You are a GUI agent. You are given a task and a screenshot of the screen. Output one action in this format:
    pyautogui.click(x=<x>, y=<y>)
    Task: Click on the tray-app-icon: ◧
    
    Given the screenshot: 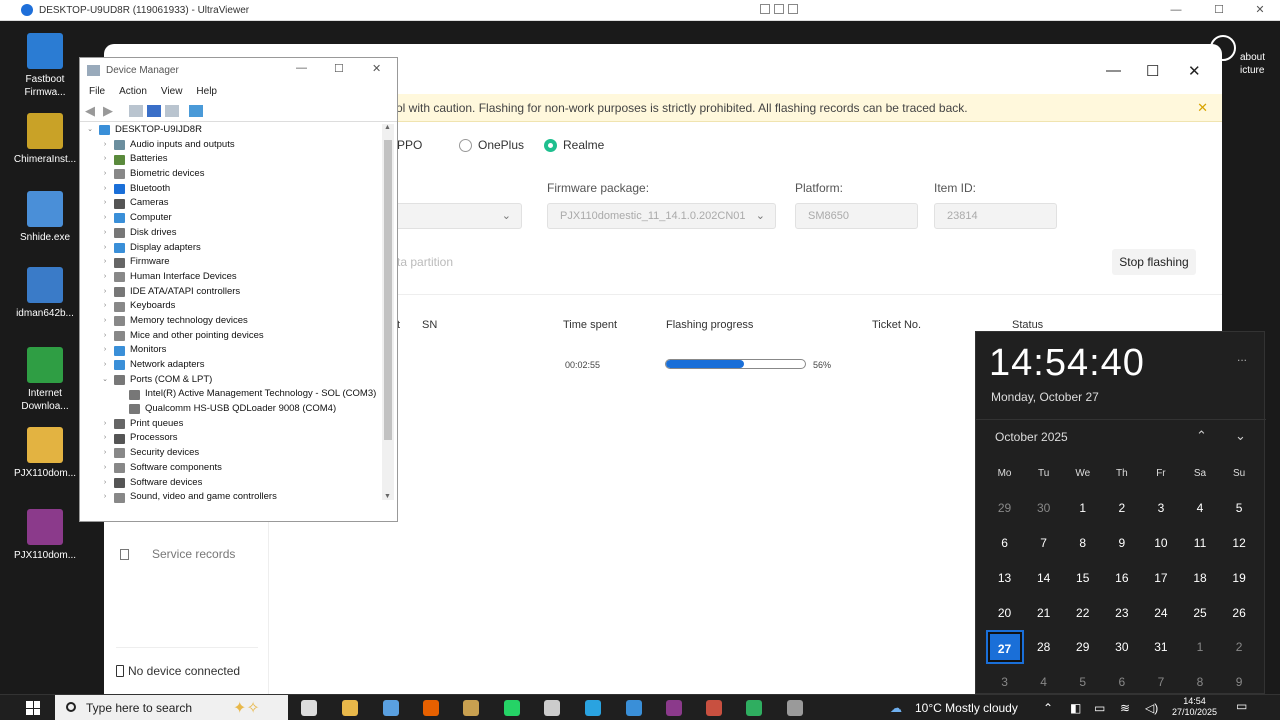 What is the action you would take?
    pyautogui.click(x=1075, y=708)
    